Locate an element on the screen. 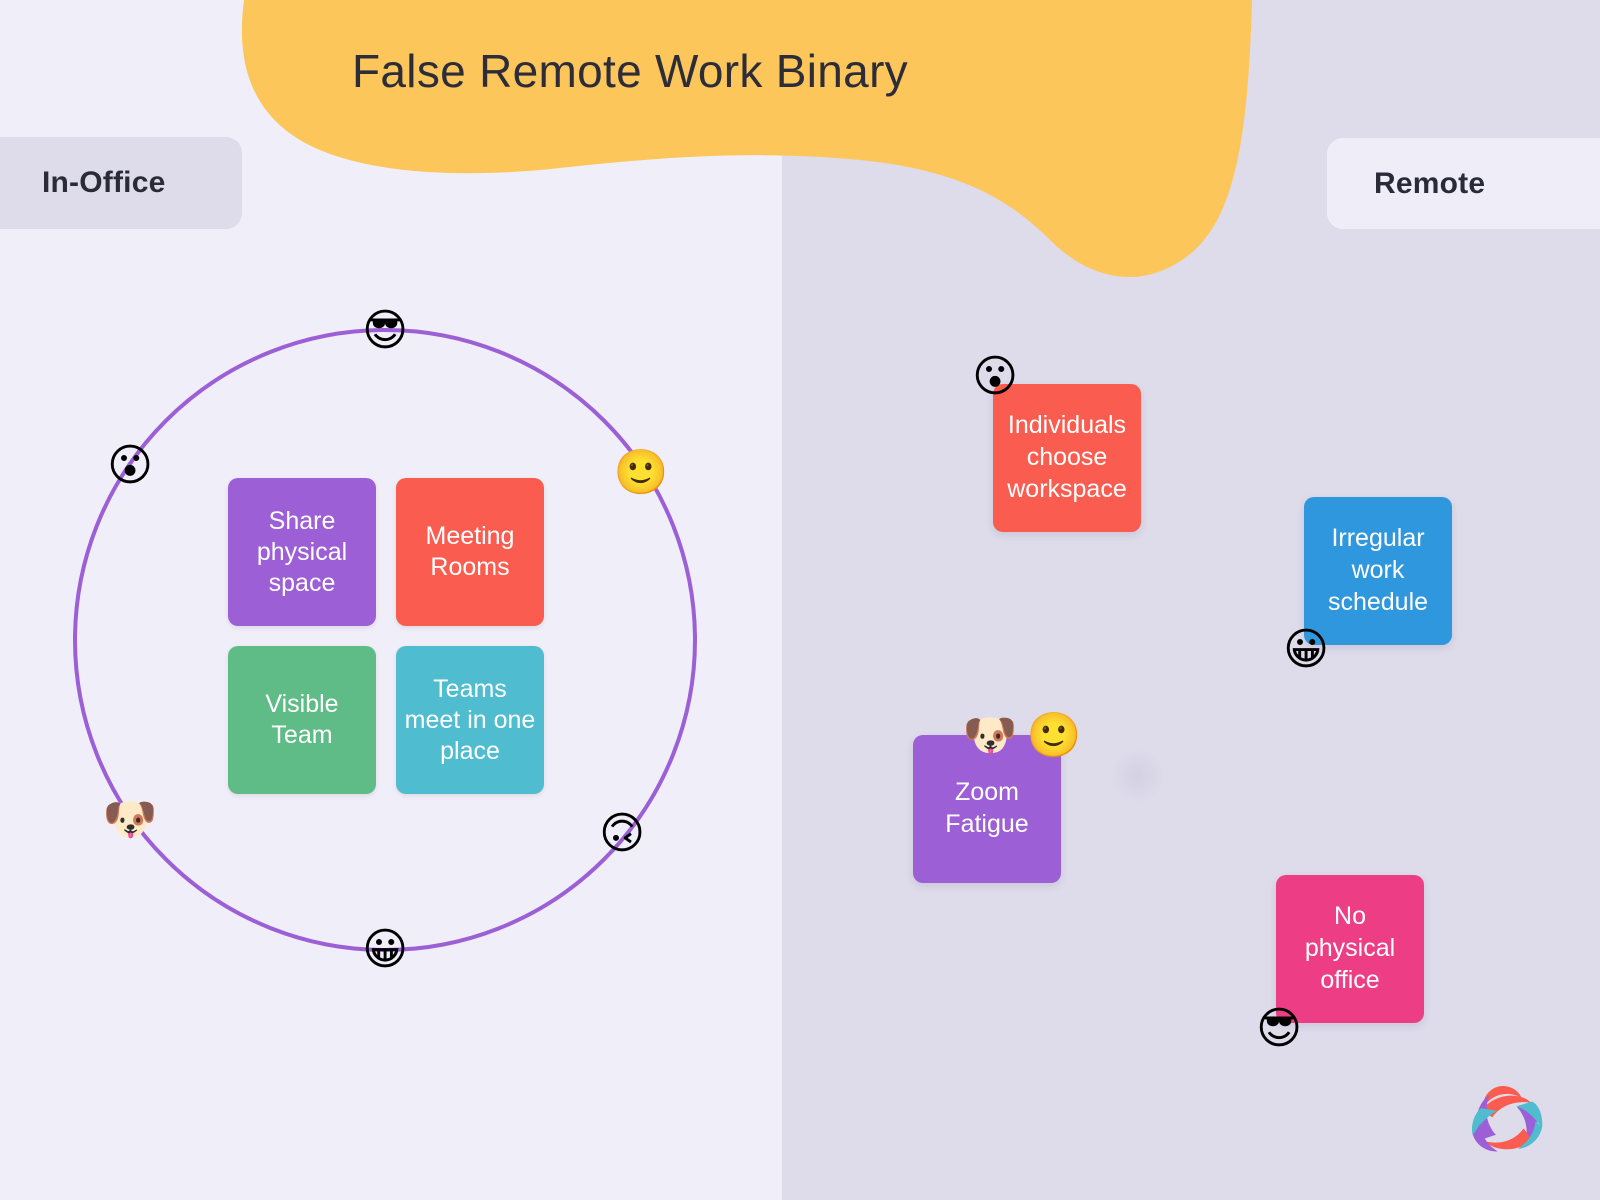 This screenshot has width=1600, height=1200. marker-hushed-upper-left: 😮 is located at coordinates (130, 465).